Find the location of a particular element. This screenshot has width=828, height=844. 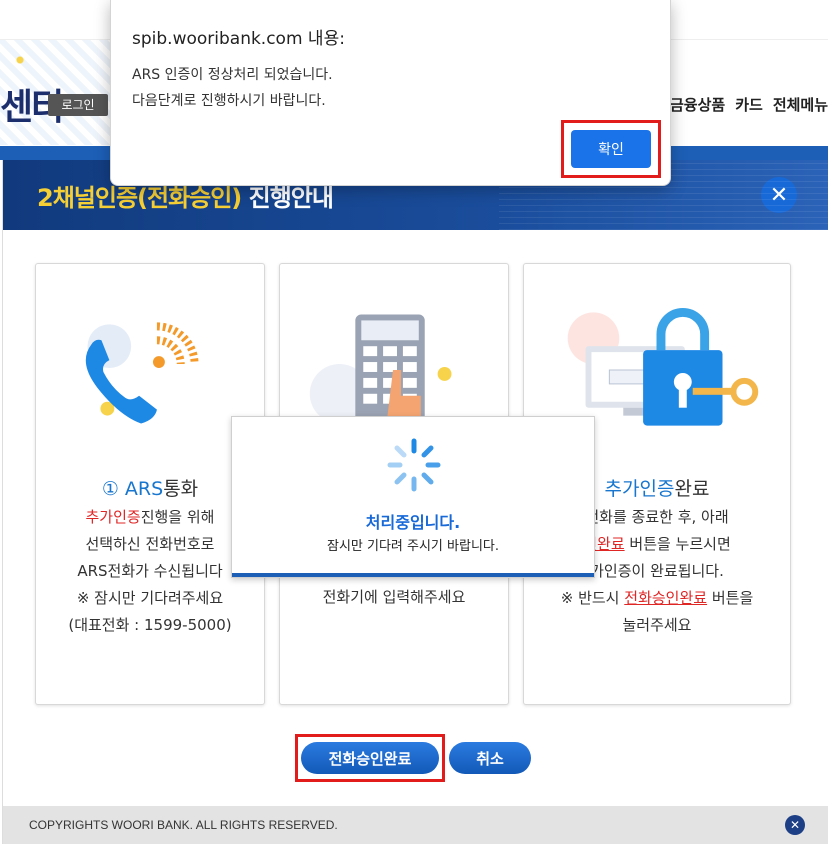

alert-origin: spib.wooribank.com 내용: is located at coordinates (238, 39).